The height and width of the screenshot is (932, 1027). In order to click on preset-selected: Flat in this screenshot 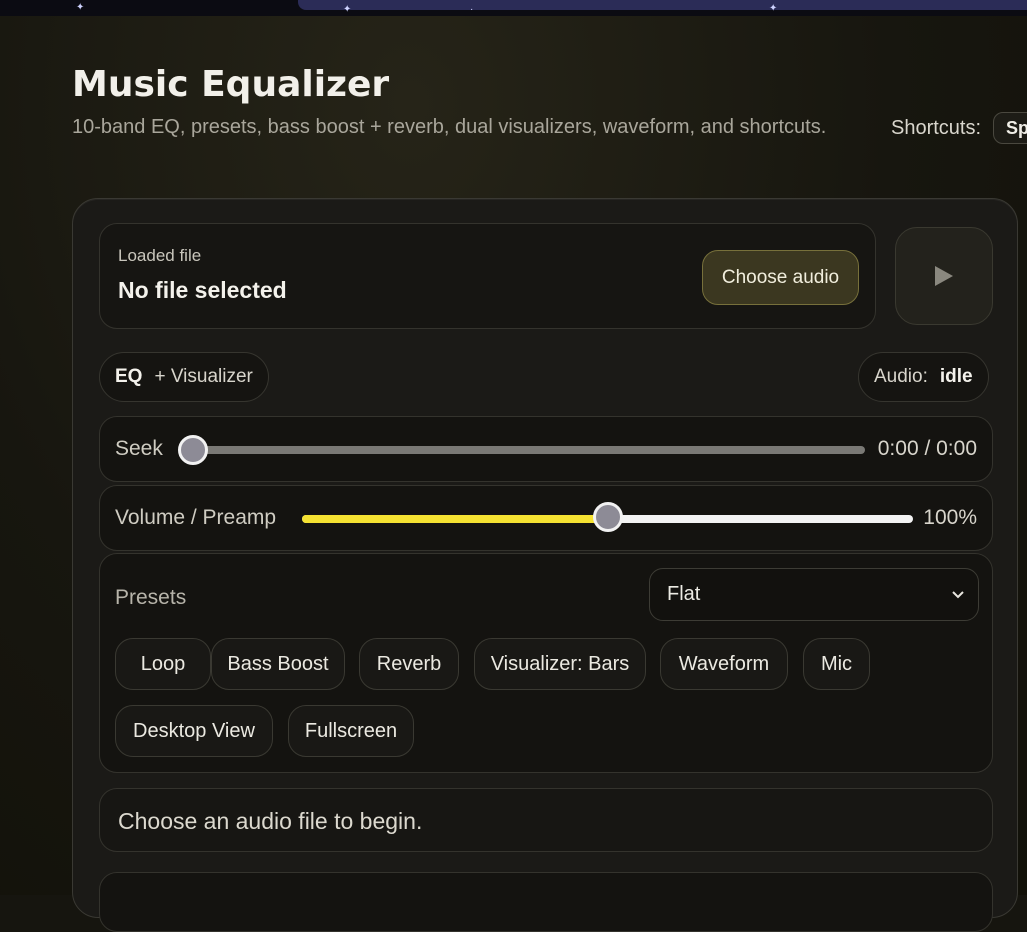, I will do `click(684, 594)`.